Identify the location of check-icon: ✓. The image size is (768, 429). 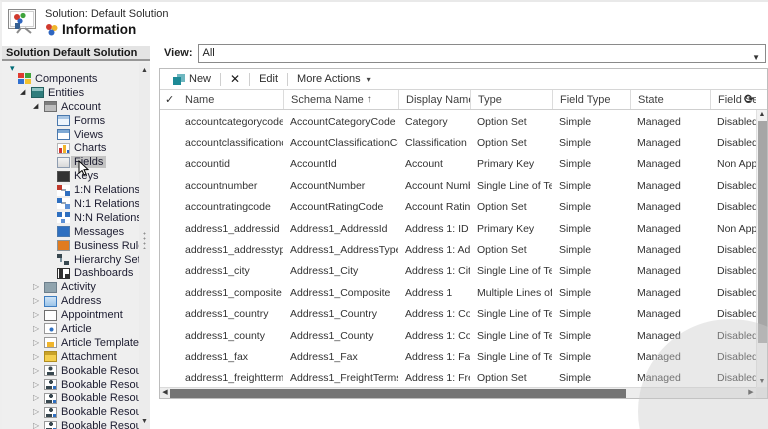
(170, 100).